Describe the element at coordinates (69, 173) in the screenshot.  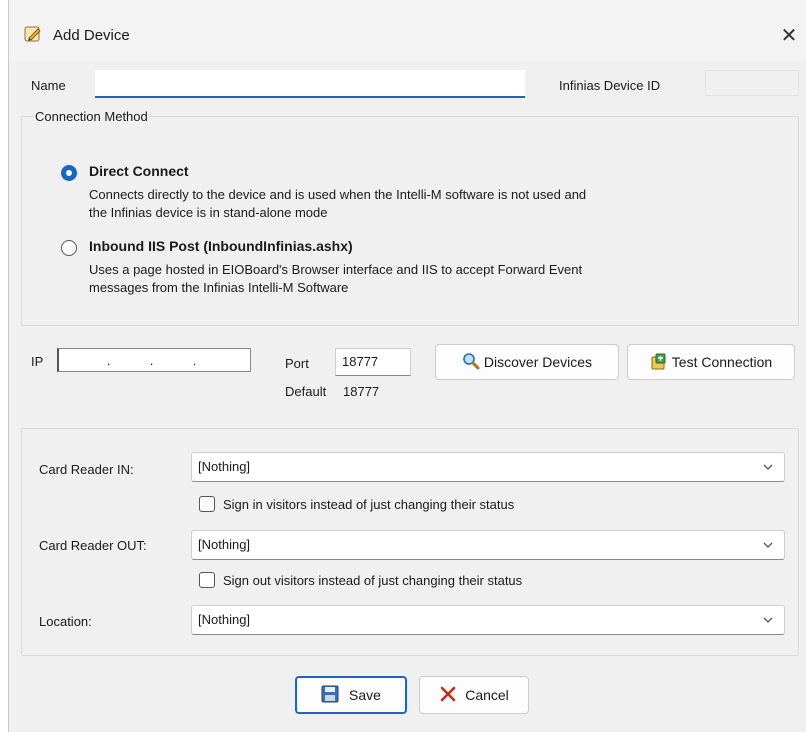
I see `direct-connect-radio` at that location.